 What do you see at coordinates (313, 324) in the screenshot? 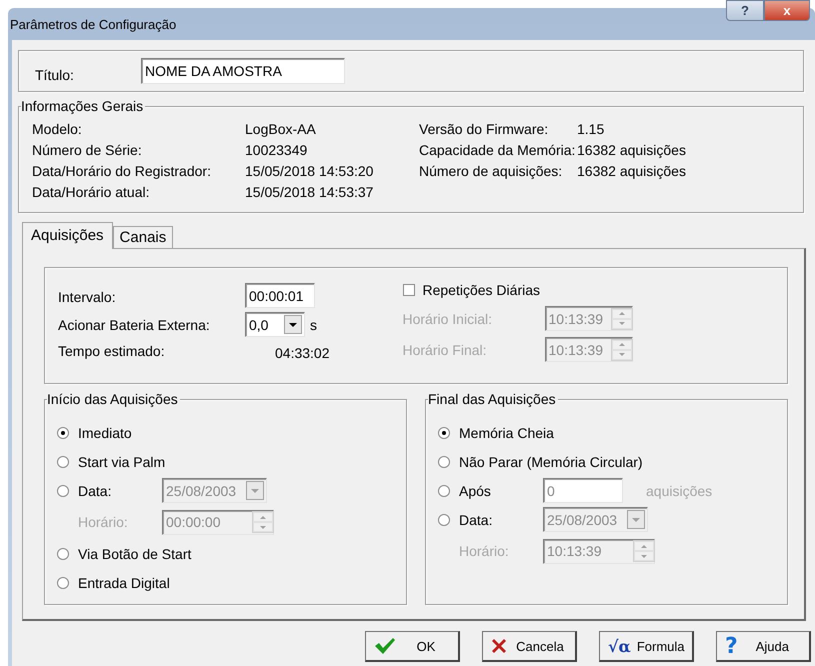
I see `unit-label: s` at bounding box center [313, 324].